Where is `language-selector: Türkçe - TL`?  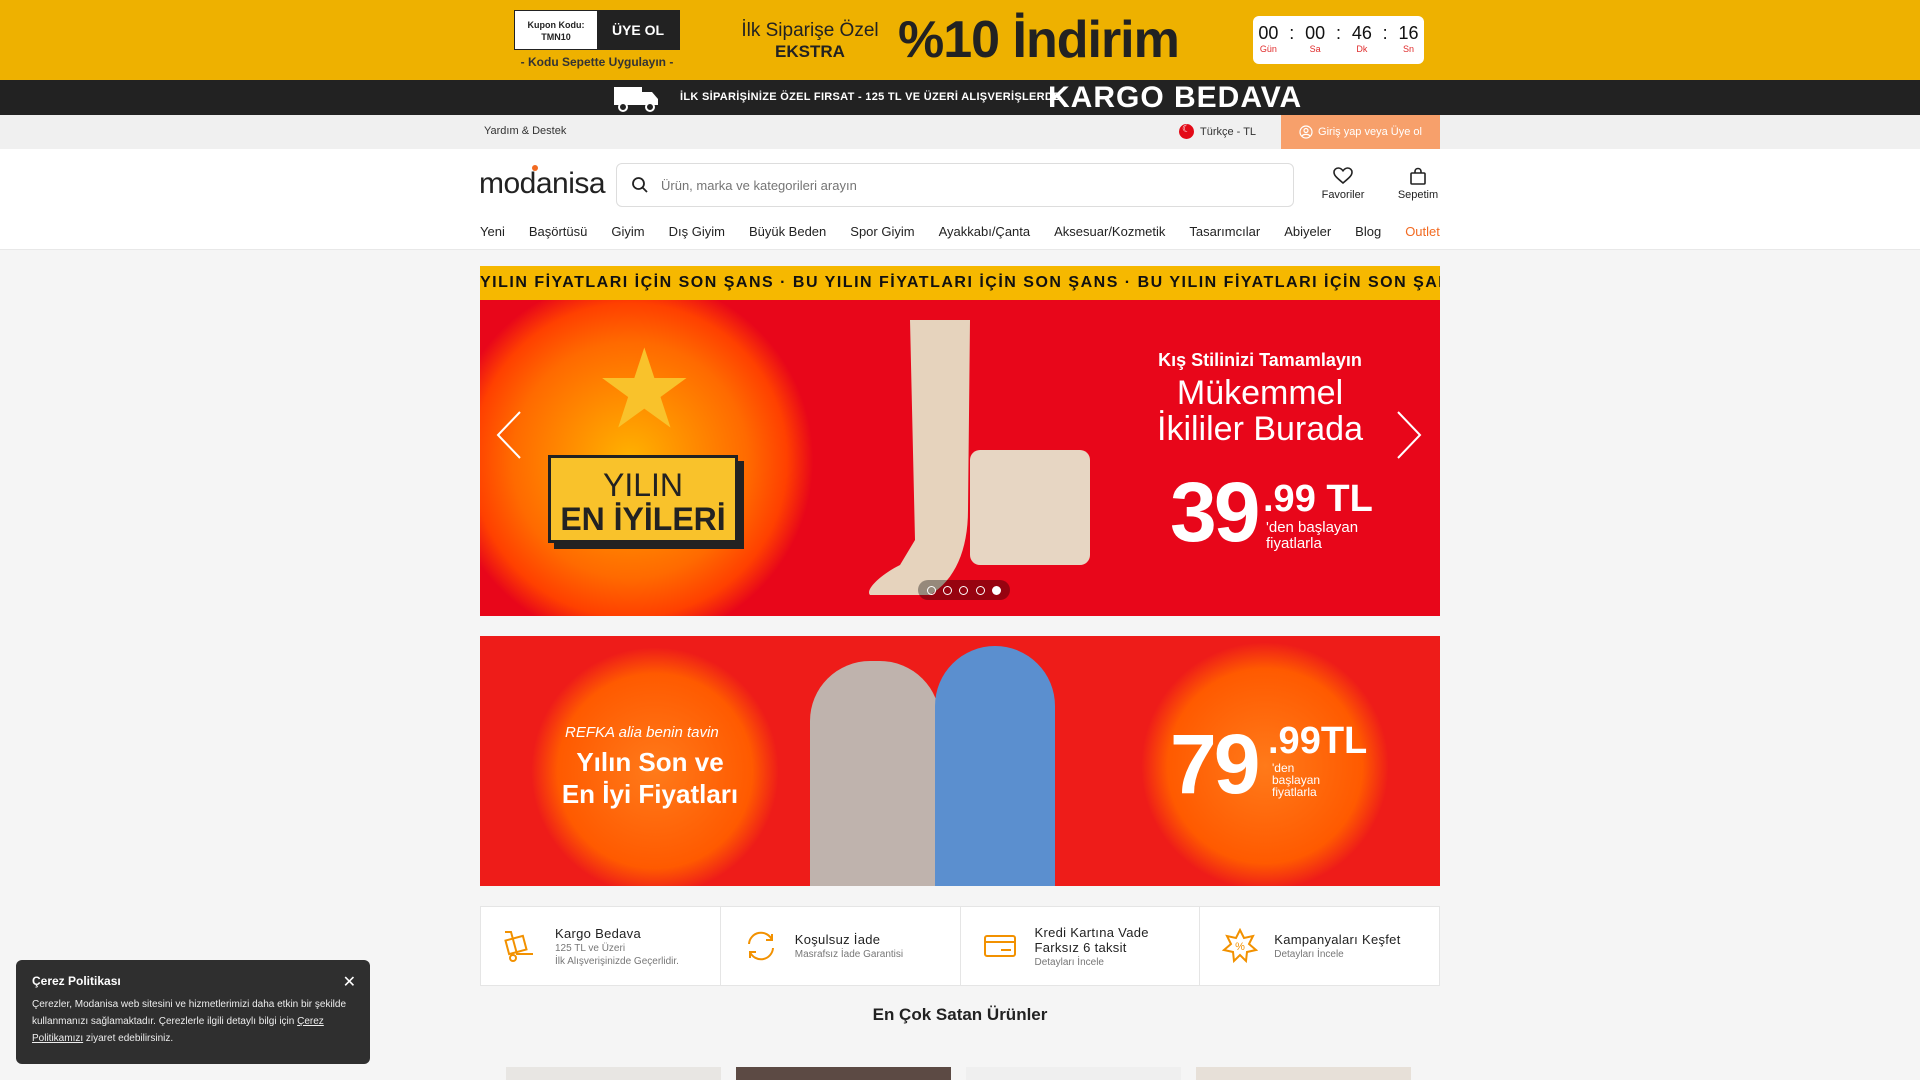
language-selector: Türkçe - TL is located at coordinates (1217, 131).